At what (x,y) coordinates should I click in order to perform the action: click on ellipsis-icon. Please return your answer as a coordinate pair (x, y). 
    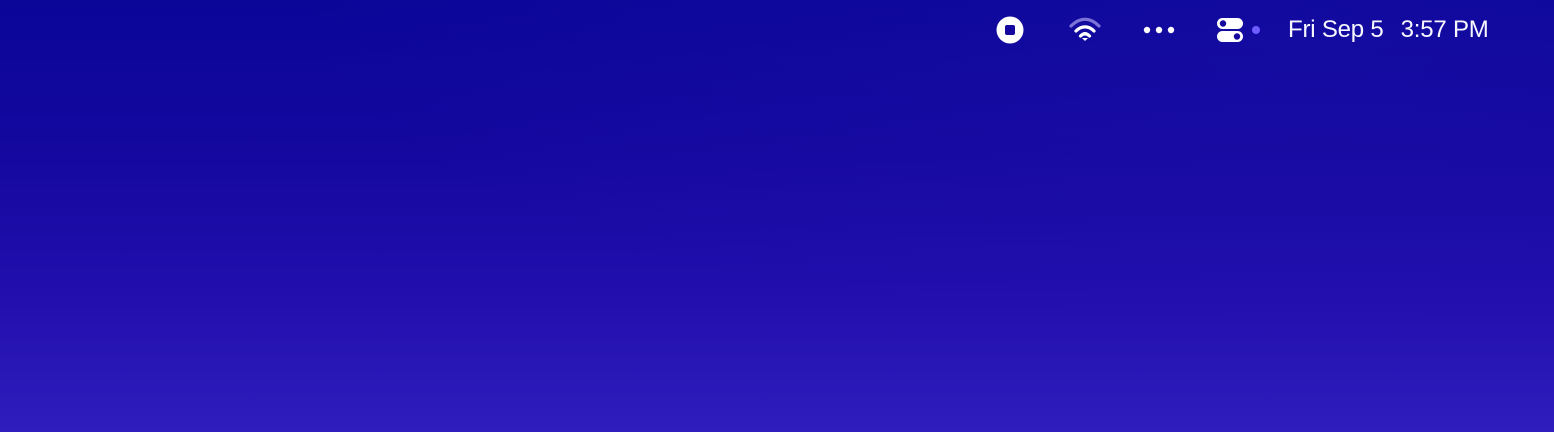
    Looking at the image, I should click on (1159, 30).